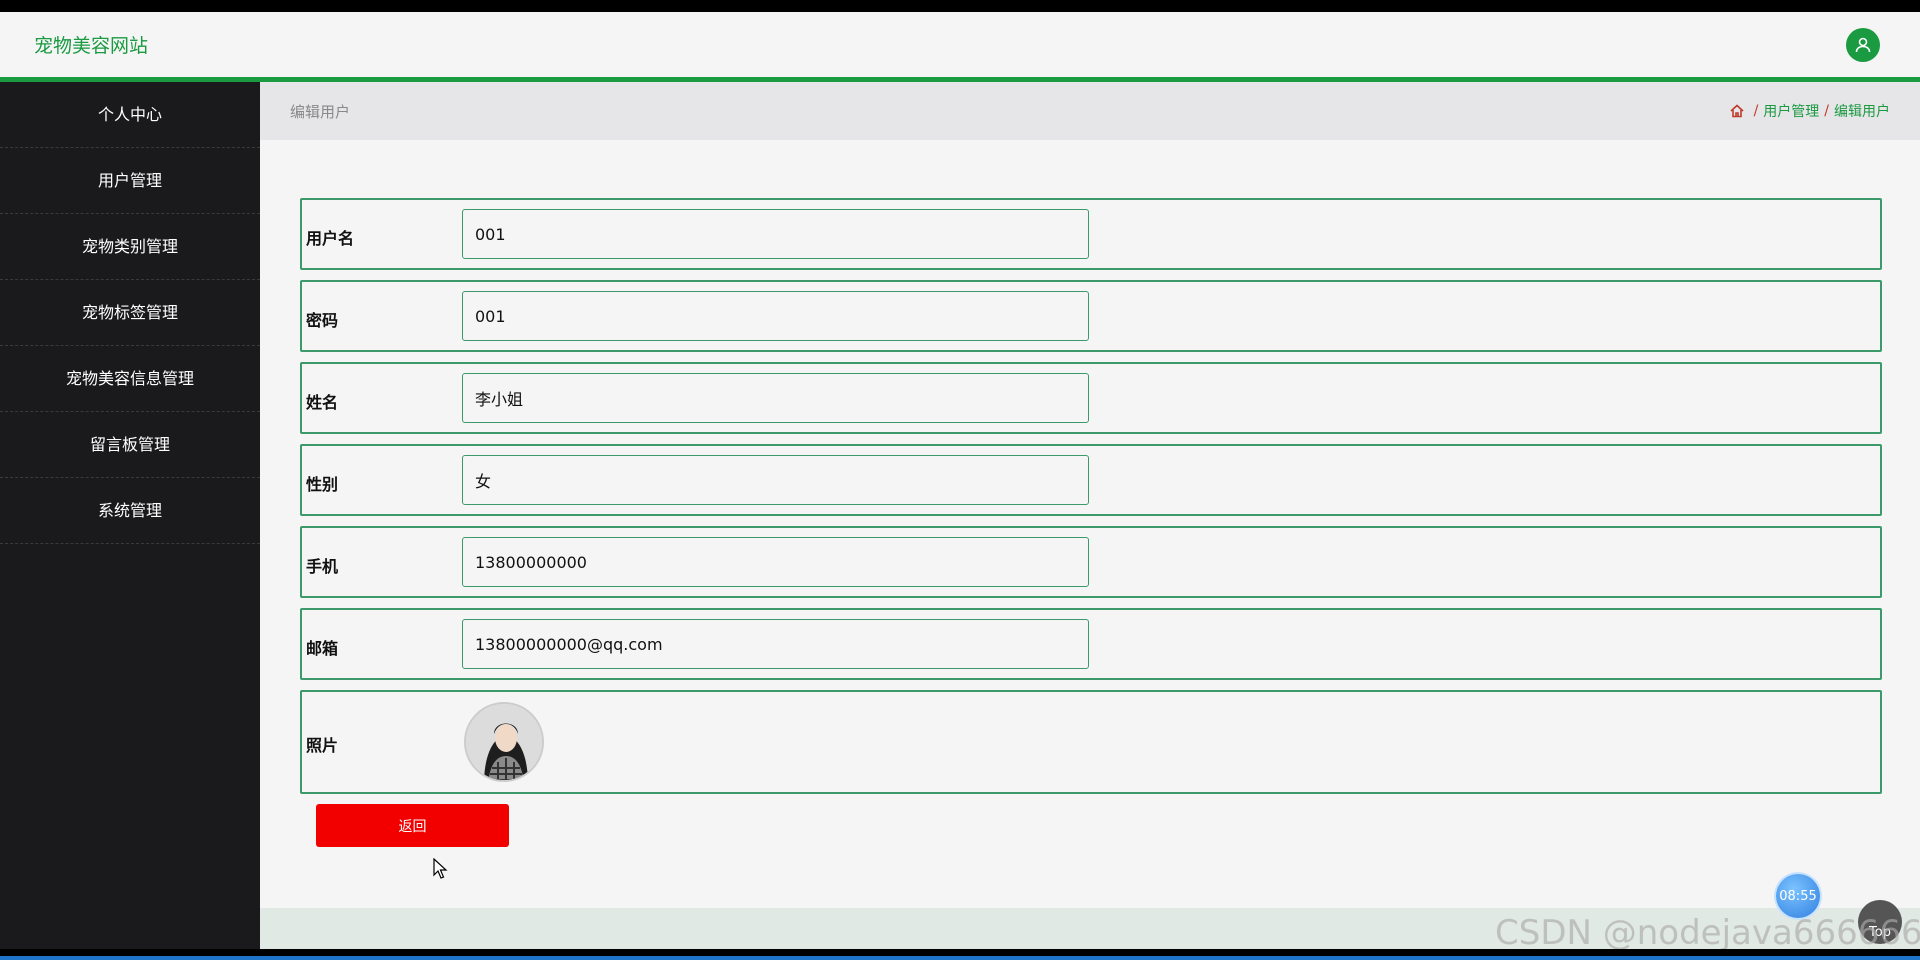 The image size is (1920, 960). I want to click on sidebar-item-pet-category: 宠物类别管理, so click(130, 247).